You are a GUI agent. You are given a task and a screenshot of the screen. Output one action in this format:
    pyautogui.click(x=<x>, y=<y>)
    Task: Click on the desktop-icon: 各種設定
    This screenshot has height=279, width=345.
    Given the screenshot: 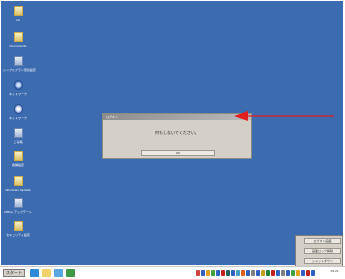 What is the action you would take?
    pyautogui.click(x=18, y=159)
    